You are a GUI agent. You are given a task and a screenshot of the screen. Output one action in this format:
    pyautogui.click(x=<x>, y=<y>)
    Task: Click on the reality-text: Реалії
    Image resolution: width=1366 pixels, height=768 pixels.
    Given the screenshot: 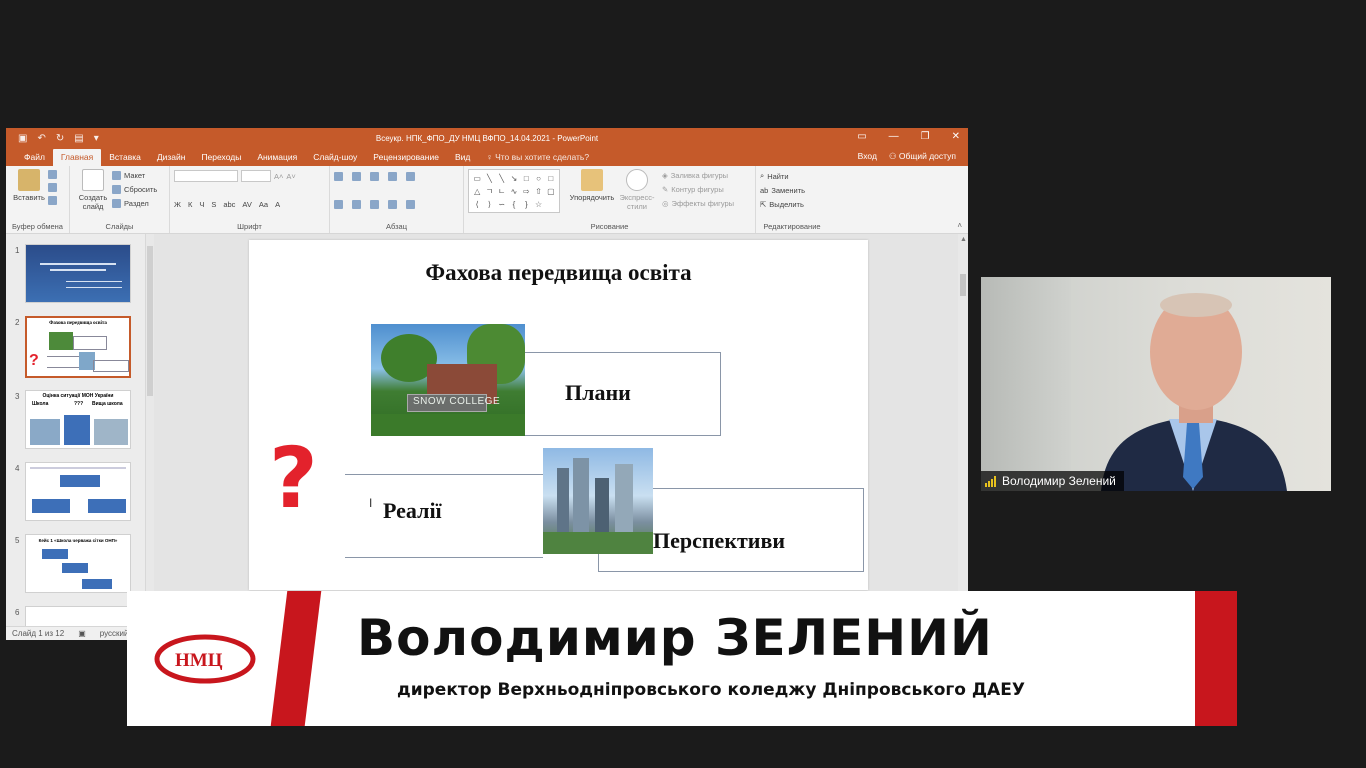 What is the action you would take?
    pyautogui.click(x=412, y=511)
    